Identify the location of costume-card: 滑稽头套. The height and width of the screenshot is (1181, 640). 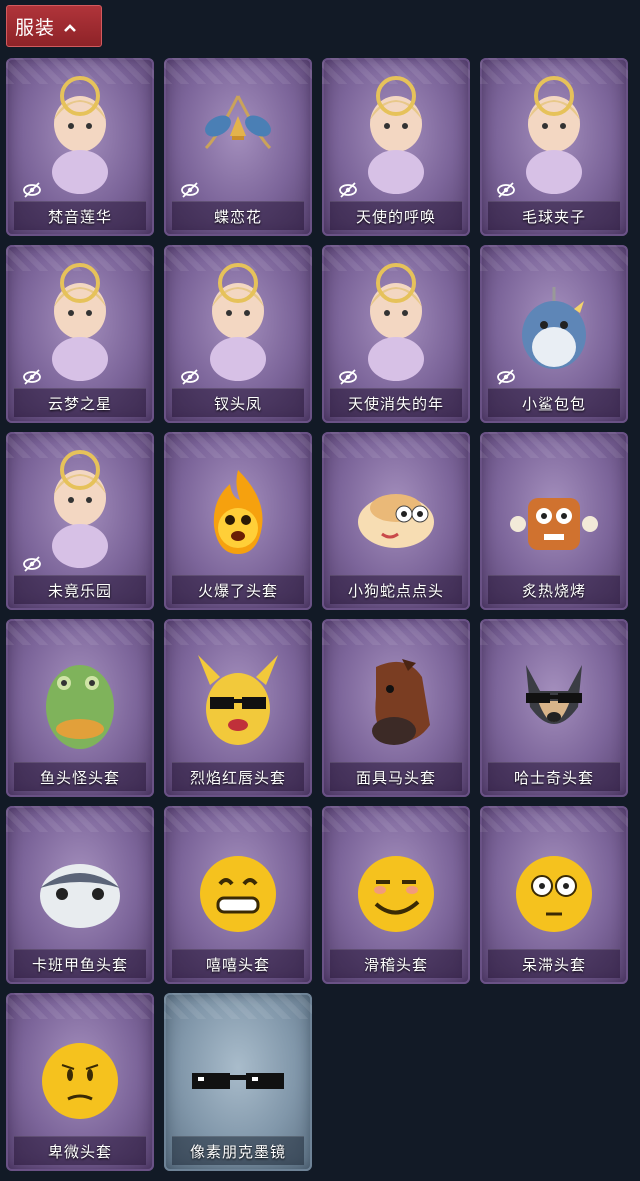
(396, 895).